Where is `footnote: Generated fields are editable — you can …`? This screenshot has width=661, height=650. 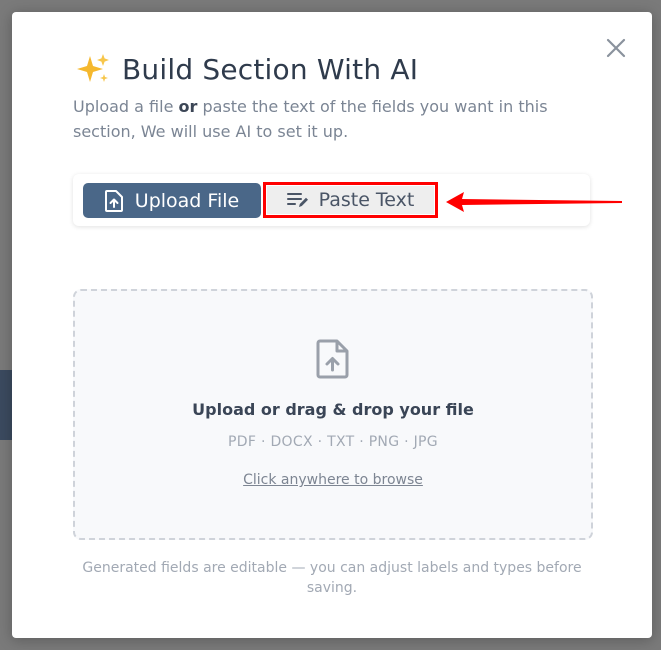 footnote: Generated fields are editable — you can … is located at coordinates (332, 578).